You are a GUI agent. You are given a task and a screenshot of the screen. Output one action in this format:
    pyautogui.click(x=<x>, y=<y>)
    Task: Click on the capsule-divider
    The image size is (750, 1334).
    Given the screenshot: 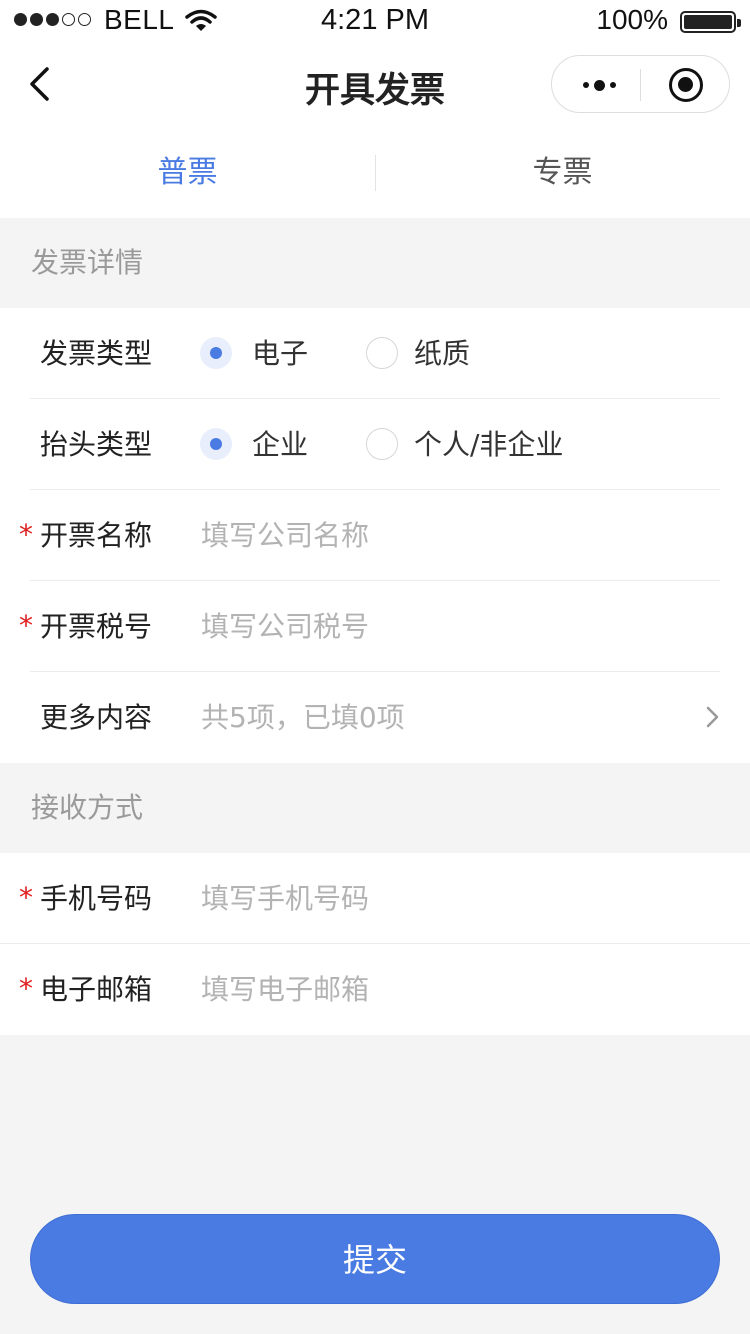 What is the action you would take?
    pyautogui.click(x=640, y=85)
    